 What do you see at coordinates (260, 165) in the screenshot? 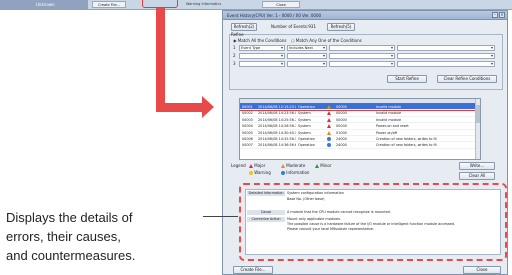
I see `legend-major-label: Major` at bounding box center [260, 165].